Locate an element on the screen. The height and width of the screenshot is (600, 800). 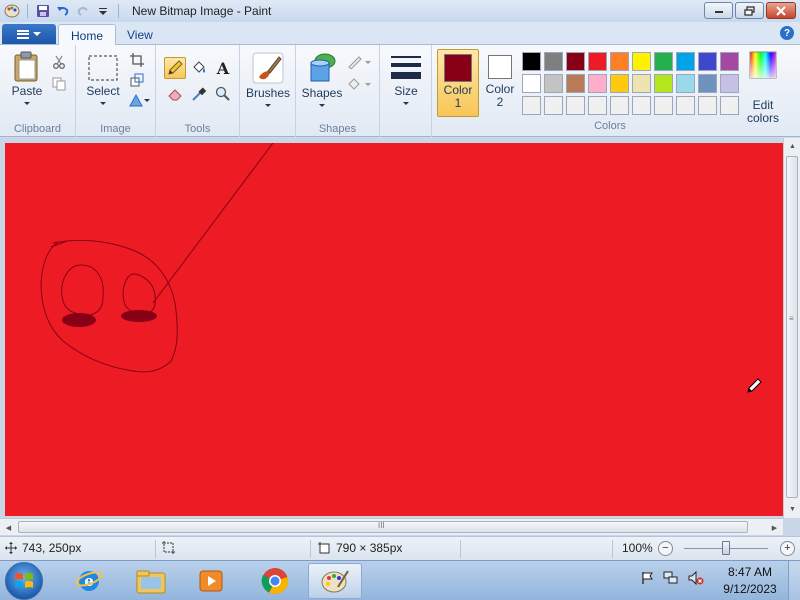
close-button is located at coordinates (781, 10).